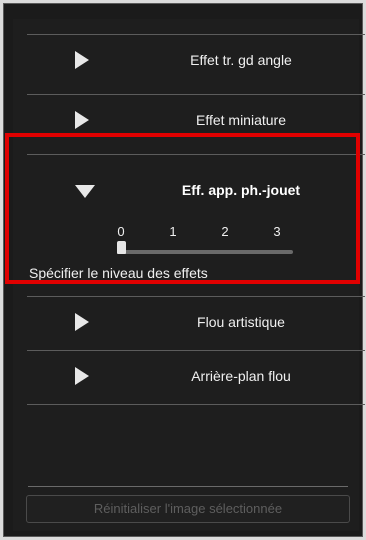  I want to click on reset-selected-image-button: Réinitialiser l'image sélectionnée, so click(188, 509).